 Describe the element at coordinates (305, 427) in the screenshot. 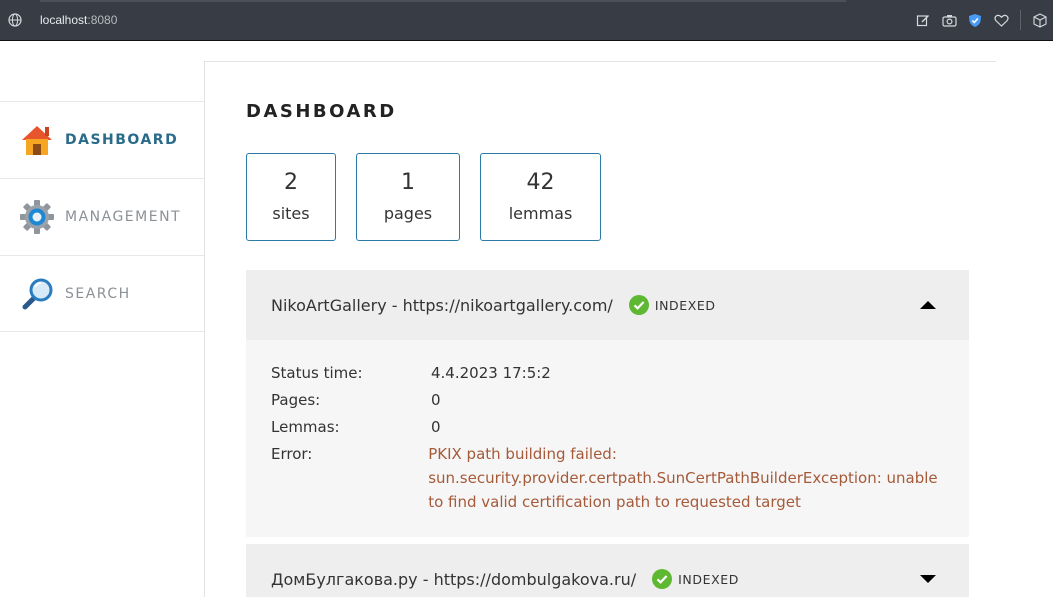

I see `detail-label: Lemmas:` at that location.